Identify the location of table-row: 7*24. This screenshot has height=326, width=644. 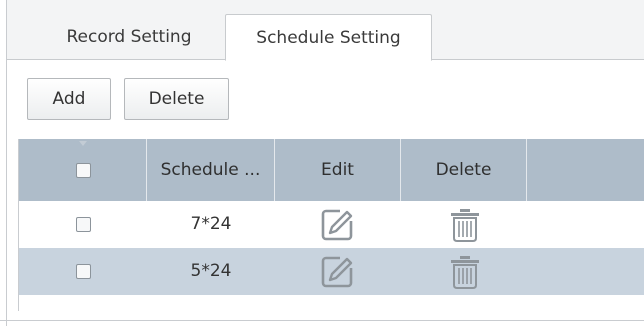
(331, 224).